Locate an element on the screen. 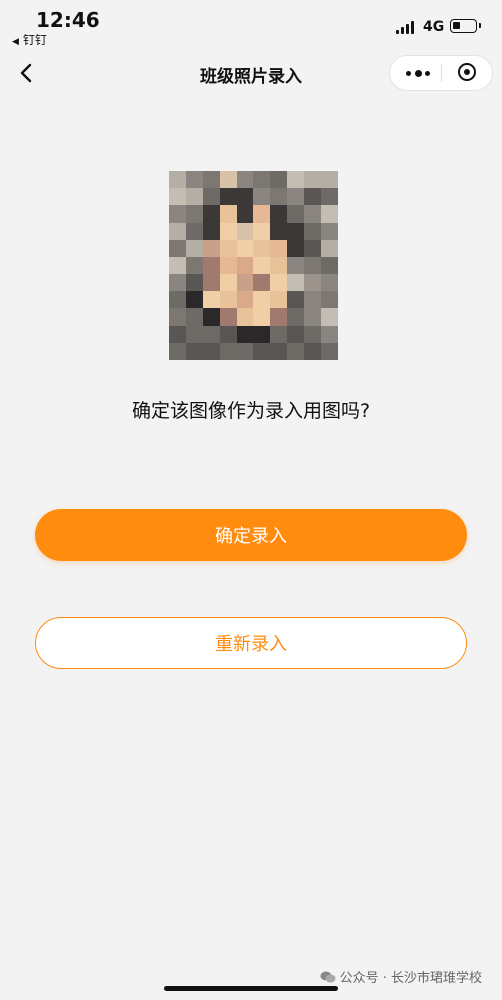 The image size is (502, 1000). wechat-icon is located at coordinates (328, 977).